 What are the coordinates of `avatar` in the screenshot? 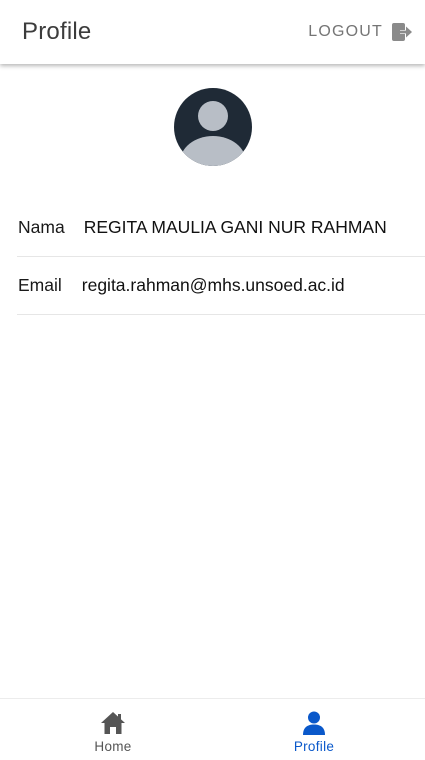 It's located at (213, 127).